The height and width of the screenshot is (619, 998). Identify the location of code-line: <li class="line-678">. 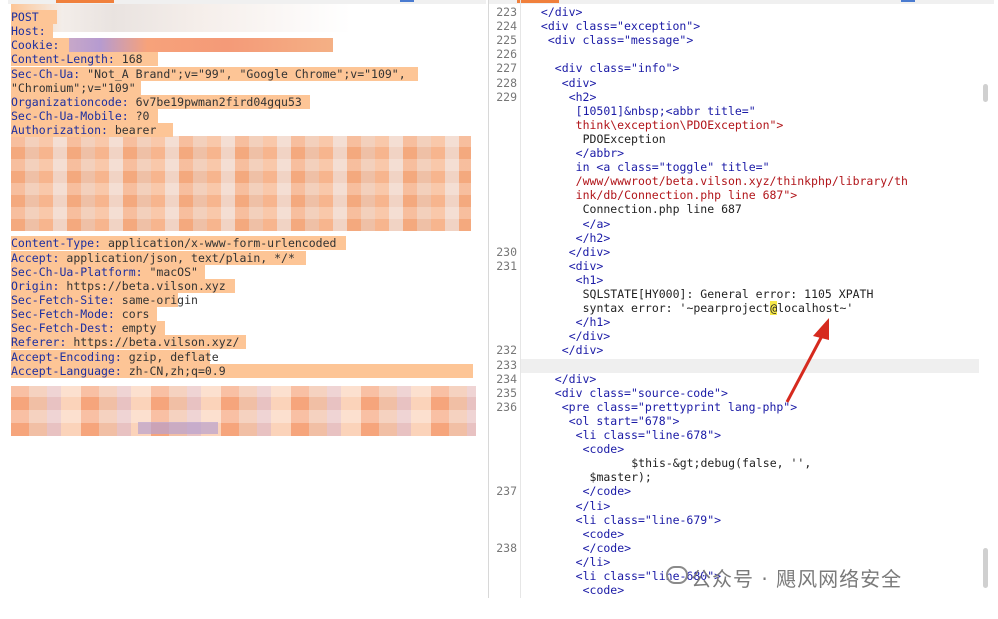
(648, 435).